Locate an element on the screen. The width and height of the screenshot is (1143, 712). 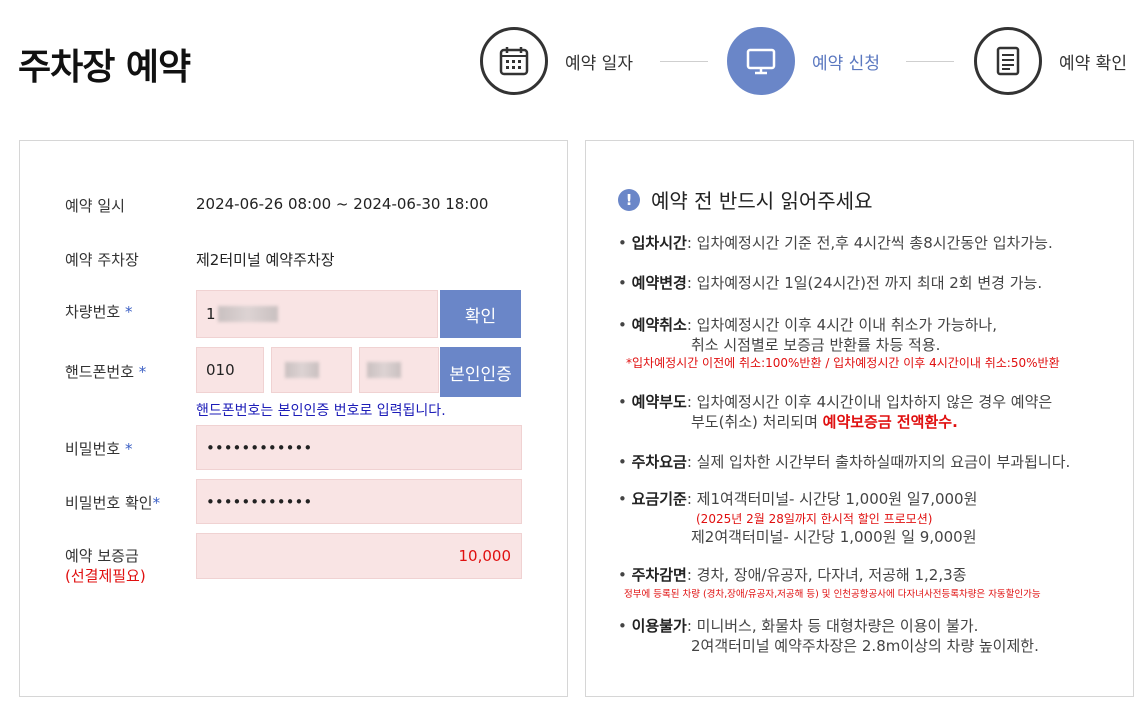
rule-rate-line2: 제2여객터미널- 시간당 1,000원 일 9,000원 is located at coordinates (834, 537).